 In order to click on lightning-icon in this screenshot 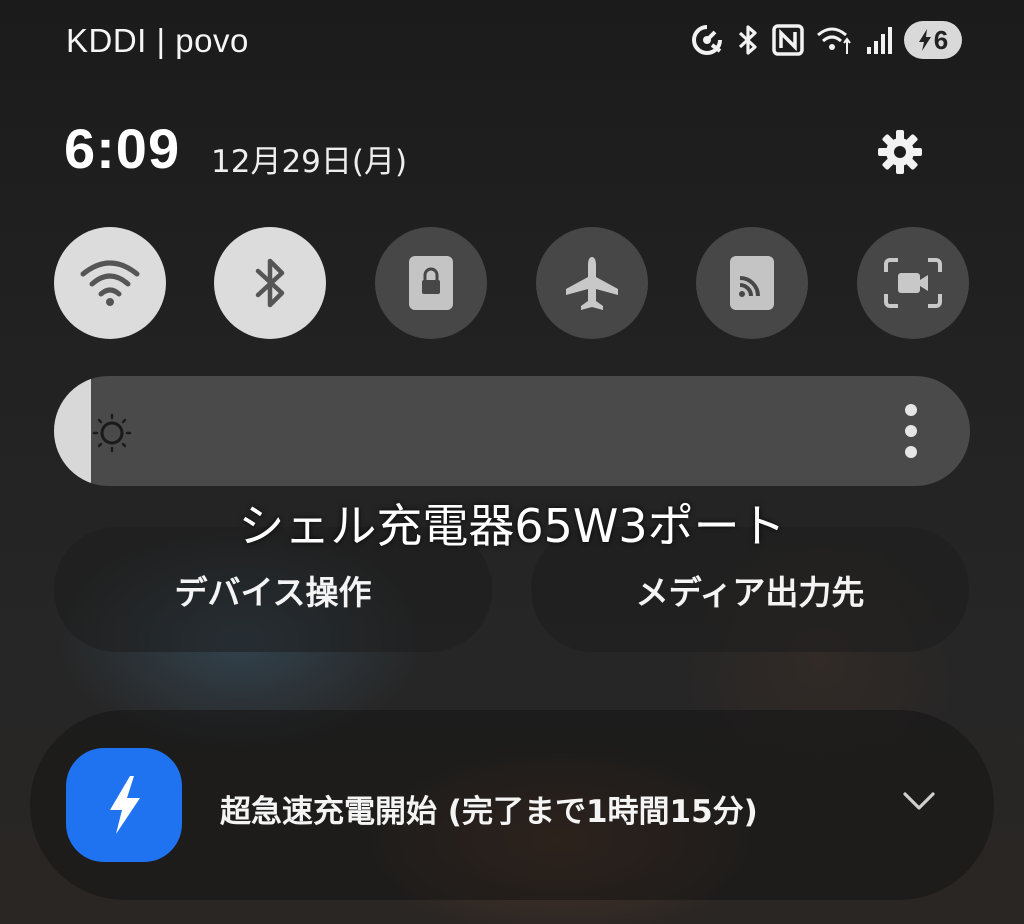, I will do `click(125, 805)`.